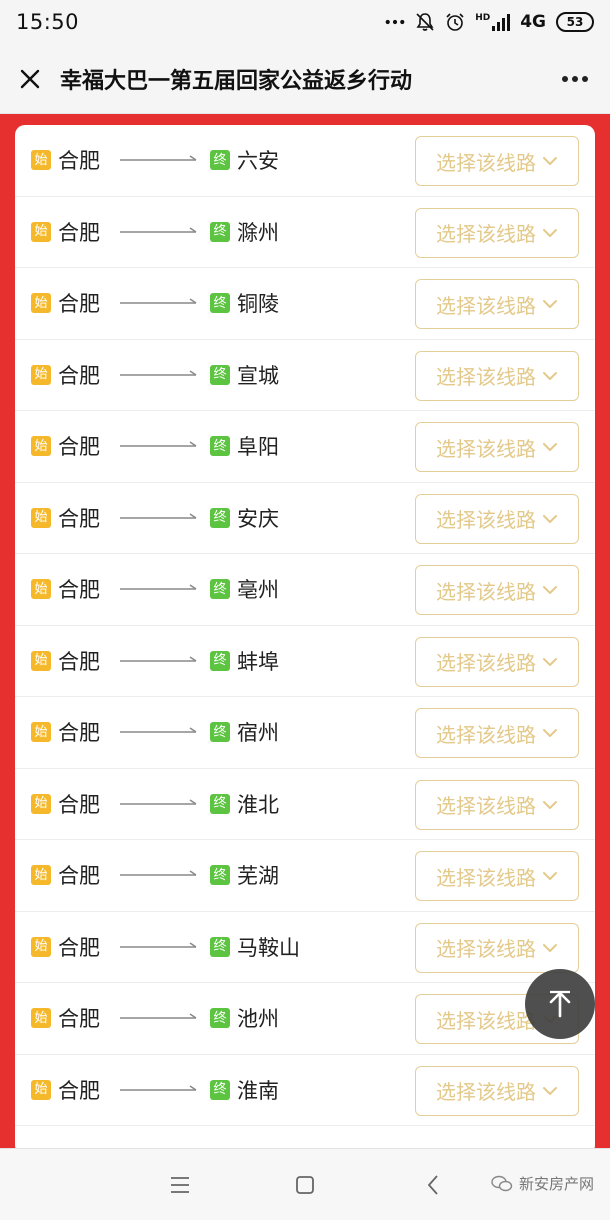  What do you see at coordinates (305, 304) in the screenshot?
I see `route-row: 始 合肥 终 铜陵 选择该线路` at bounding box center [305, 304].